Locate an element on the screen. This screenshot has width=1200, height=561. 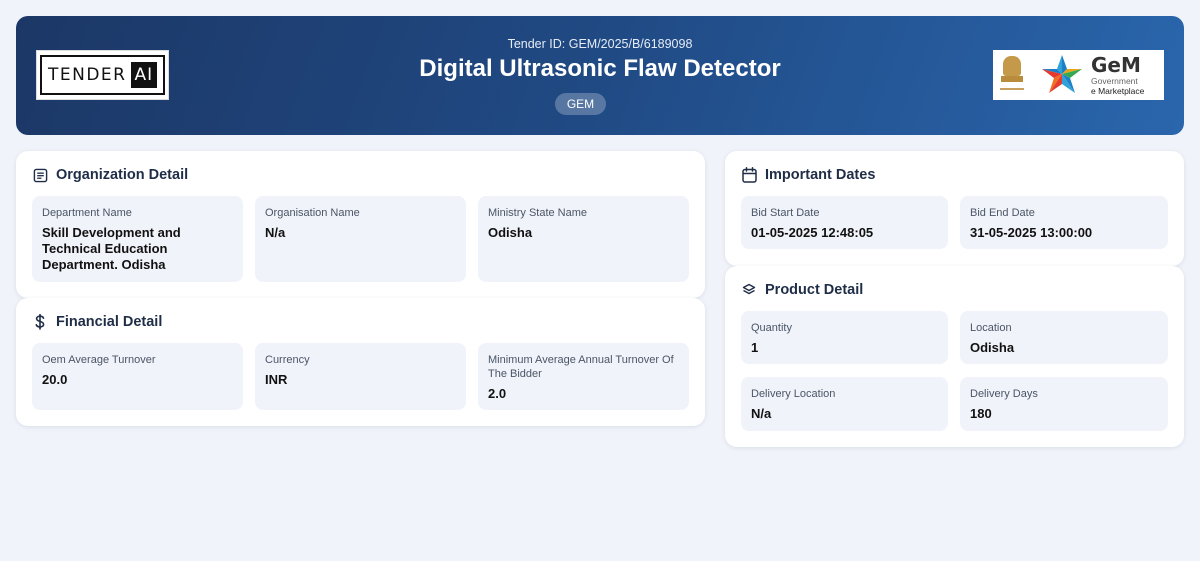
national-emblem-icon is located at coordinates (1012, 75).